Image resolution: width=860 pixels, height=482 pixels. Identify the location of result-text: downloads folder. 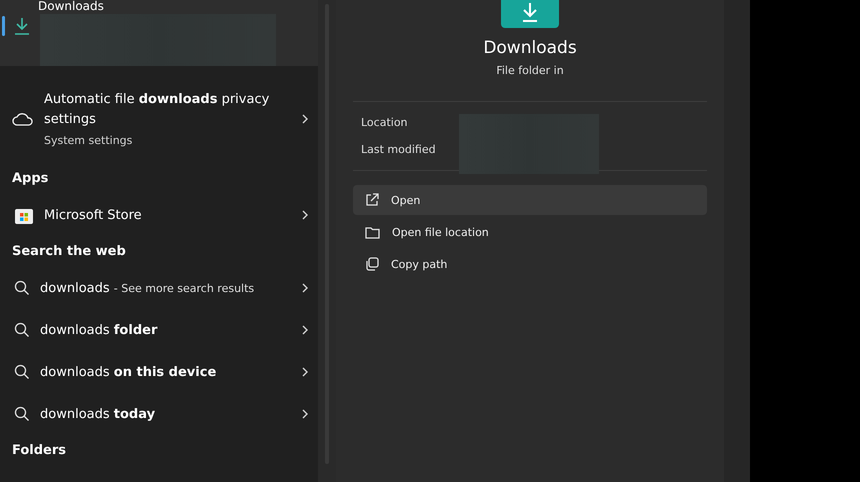
(99, 330).